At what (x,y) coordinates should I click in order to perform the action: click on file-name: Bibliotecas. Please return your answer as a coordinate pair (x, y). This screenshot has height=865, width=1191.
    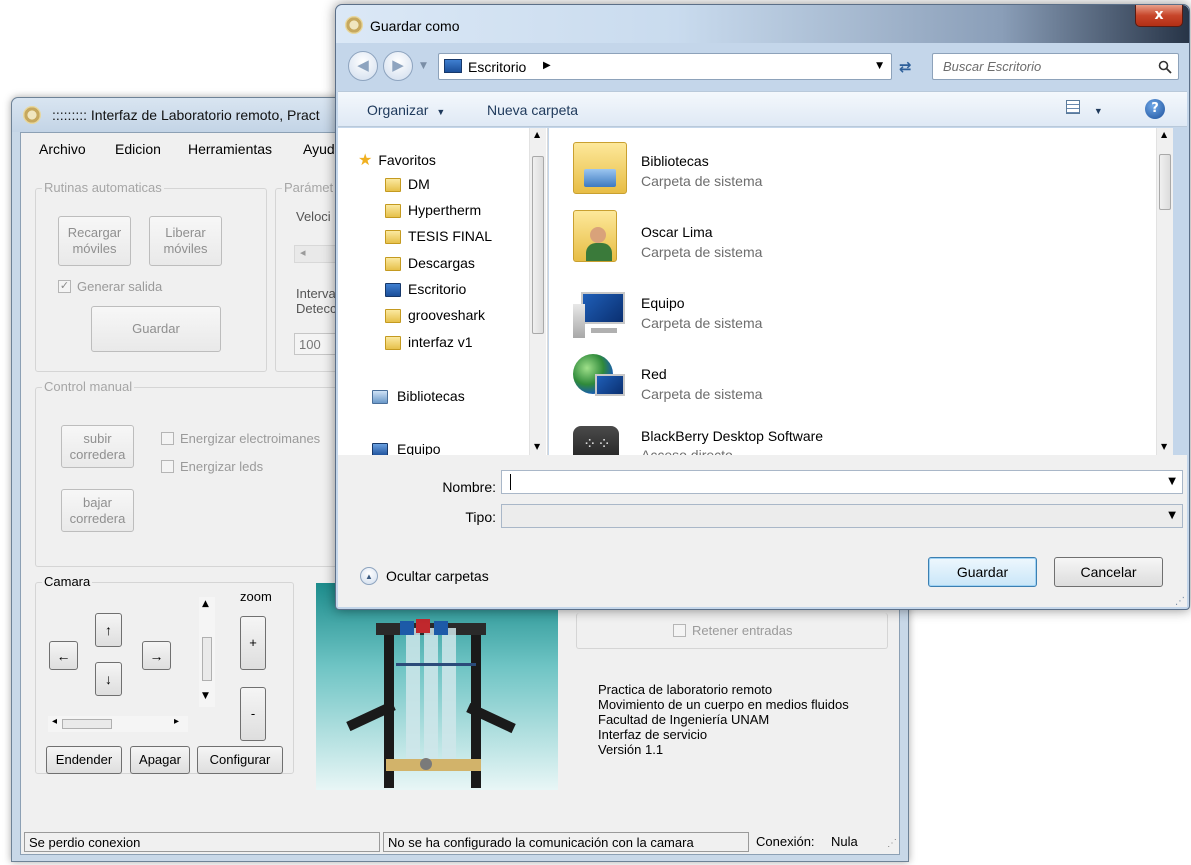
    Looking at the image, I should click on (675, 161).